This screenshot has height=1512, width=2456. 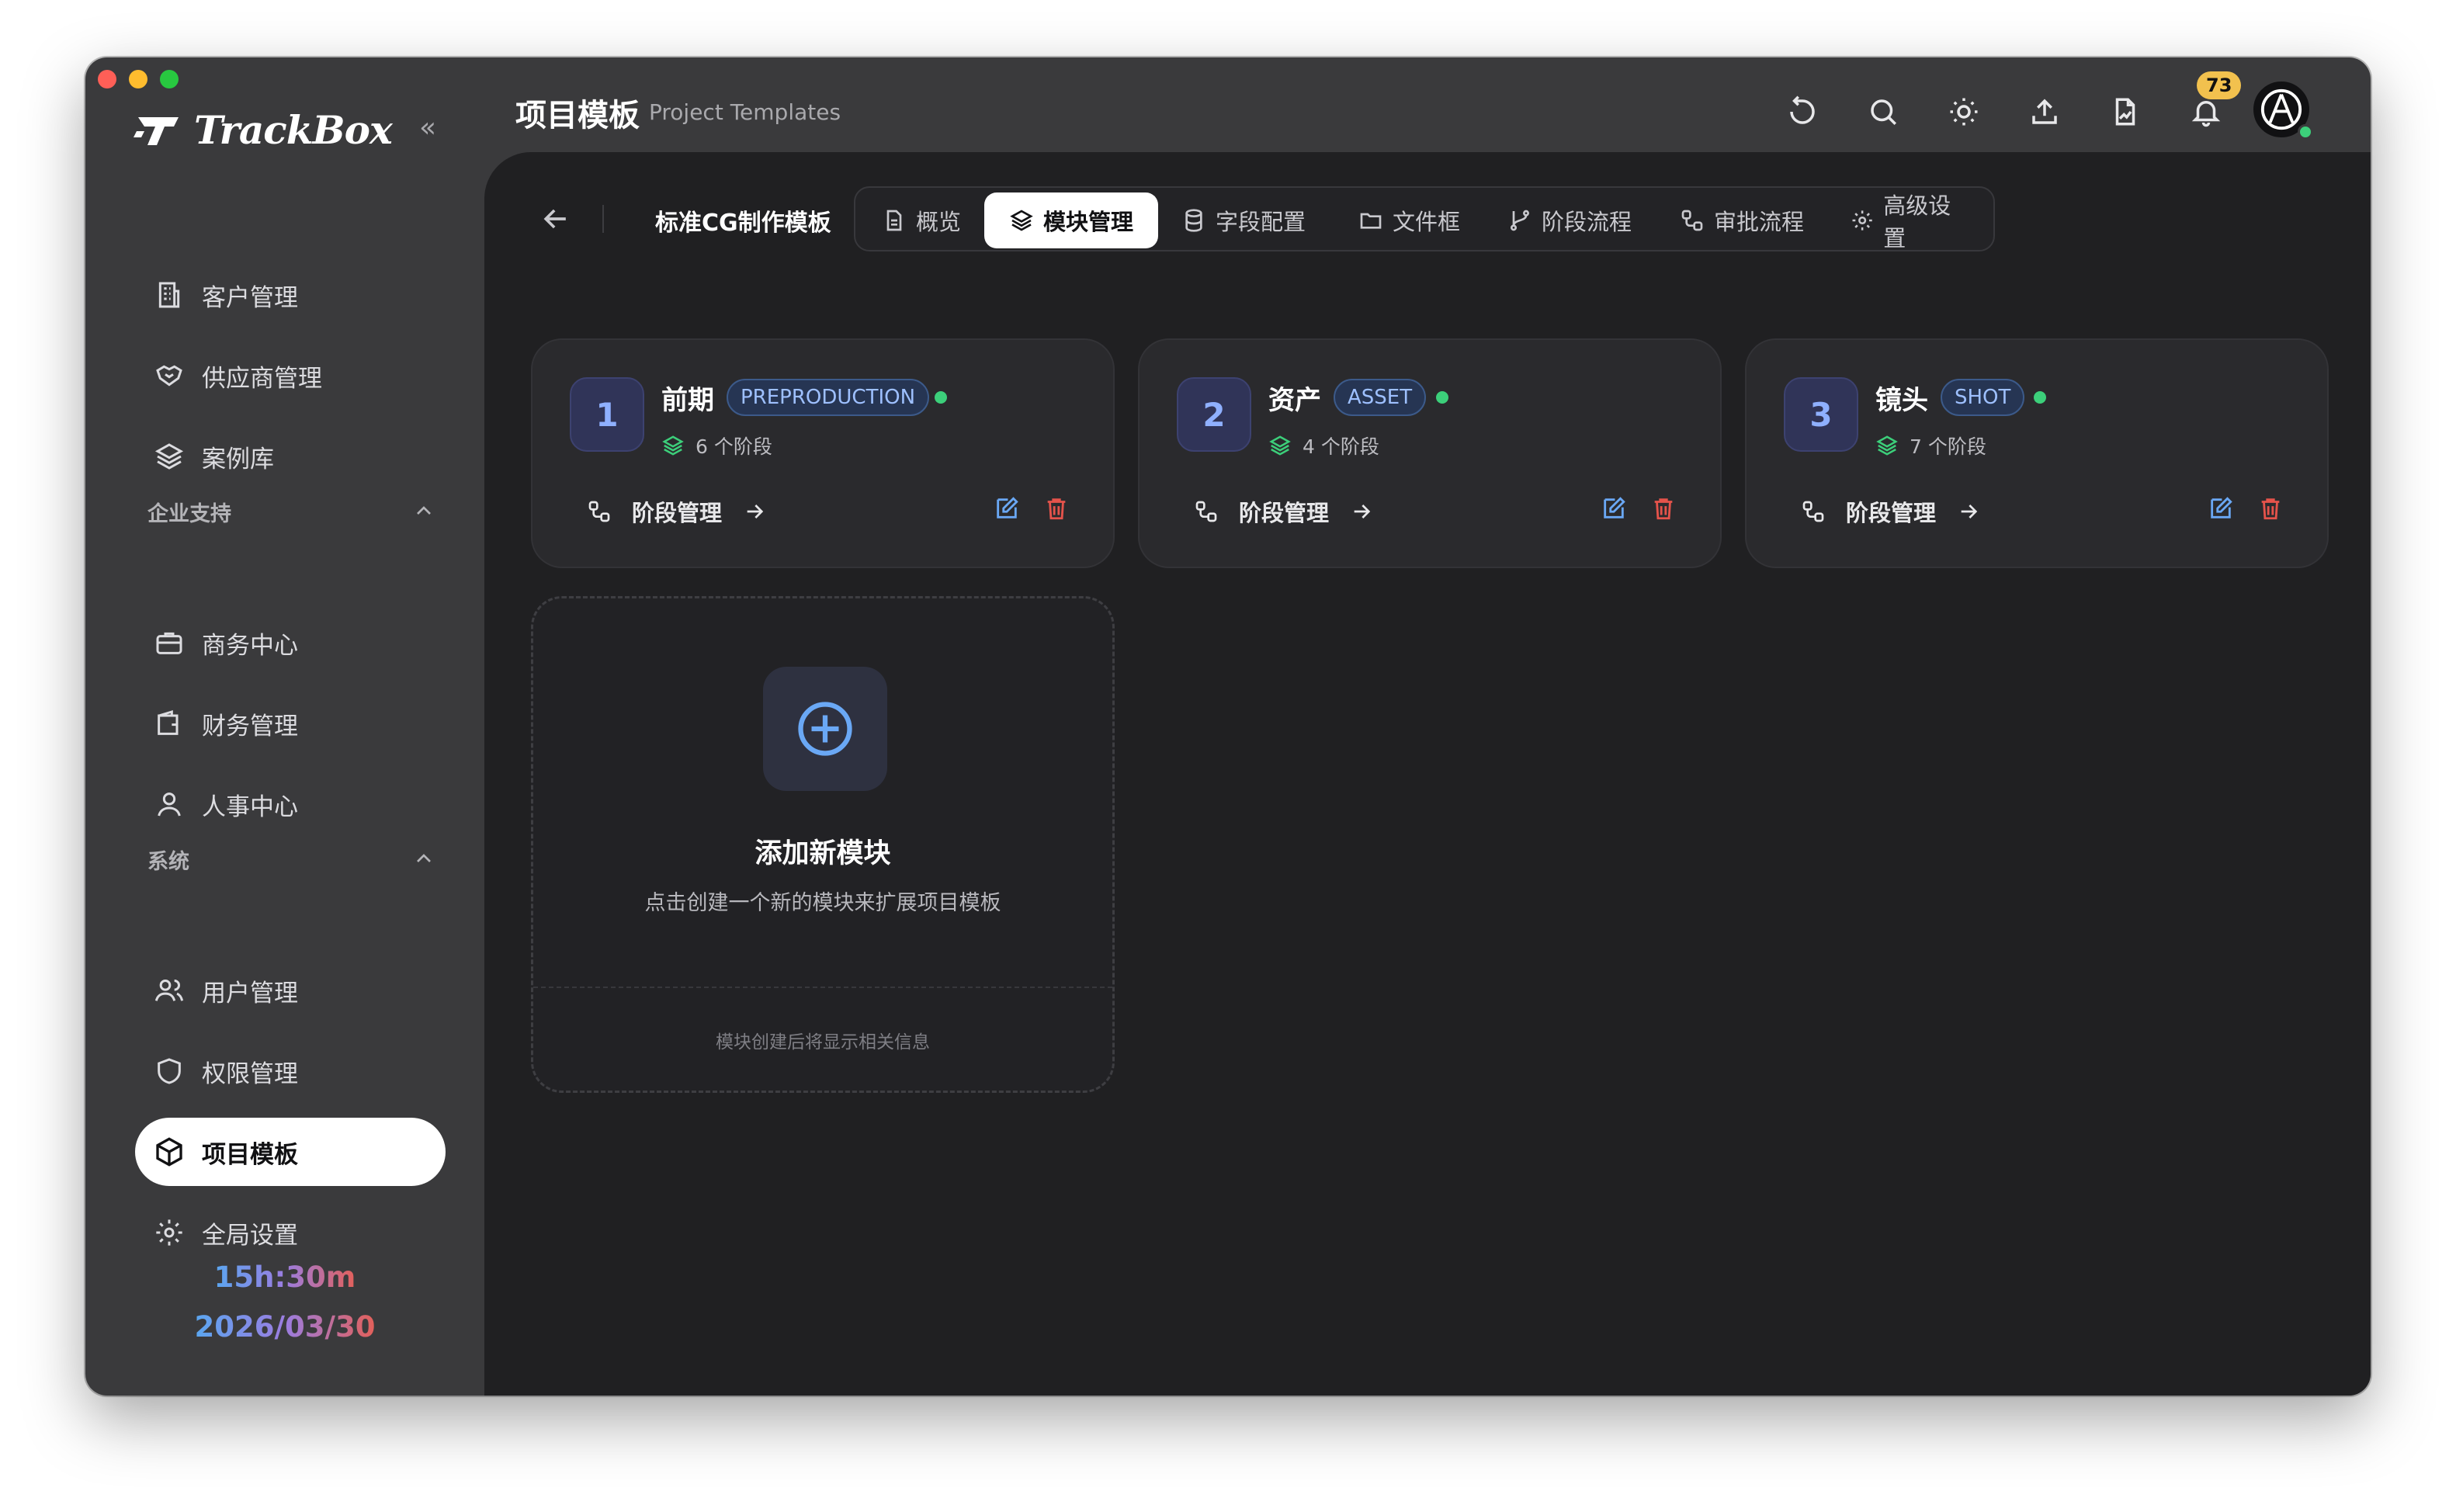 I want to click on sidebar-item-label: 供应商管理, so click(x=262, y=378).